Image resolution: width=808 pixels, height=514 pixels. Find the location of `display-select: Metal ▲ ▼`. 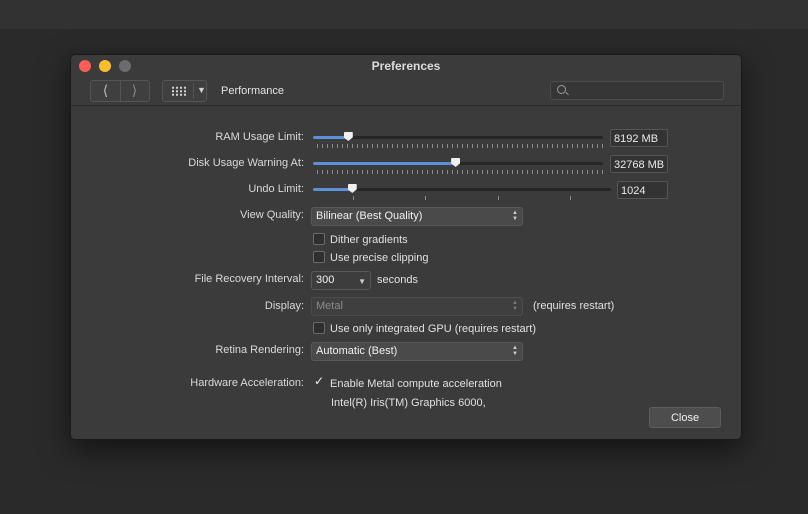

display-select: Metal ▲ ▼ is located at coordinates (417, 306).